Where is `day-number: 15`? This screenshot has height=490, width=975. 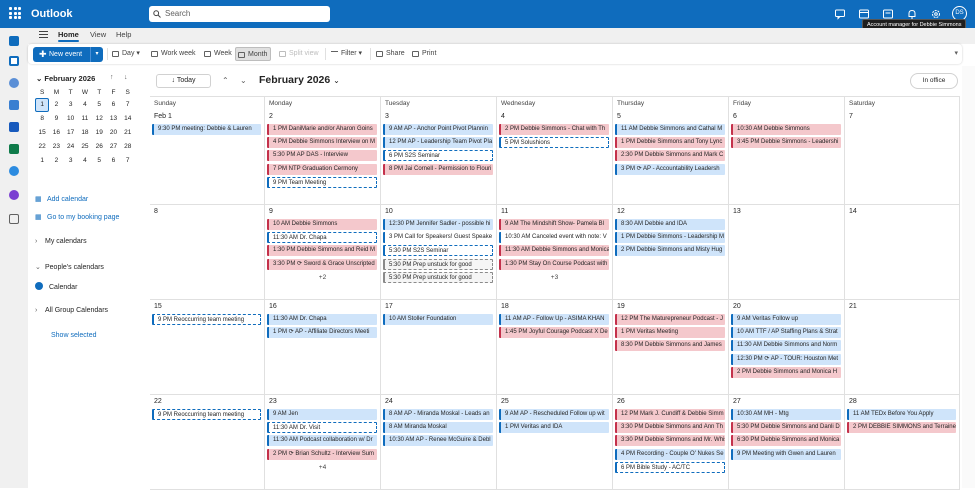
day-number: 15 is located at coordinates (158, 306).